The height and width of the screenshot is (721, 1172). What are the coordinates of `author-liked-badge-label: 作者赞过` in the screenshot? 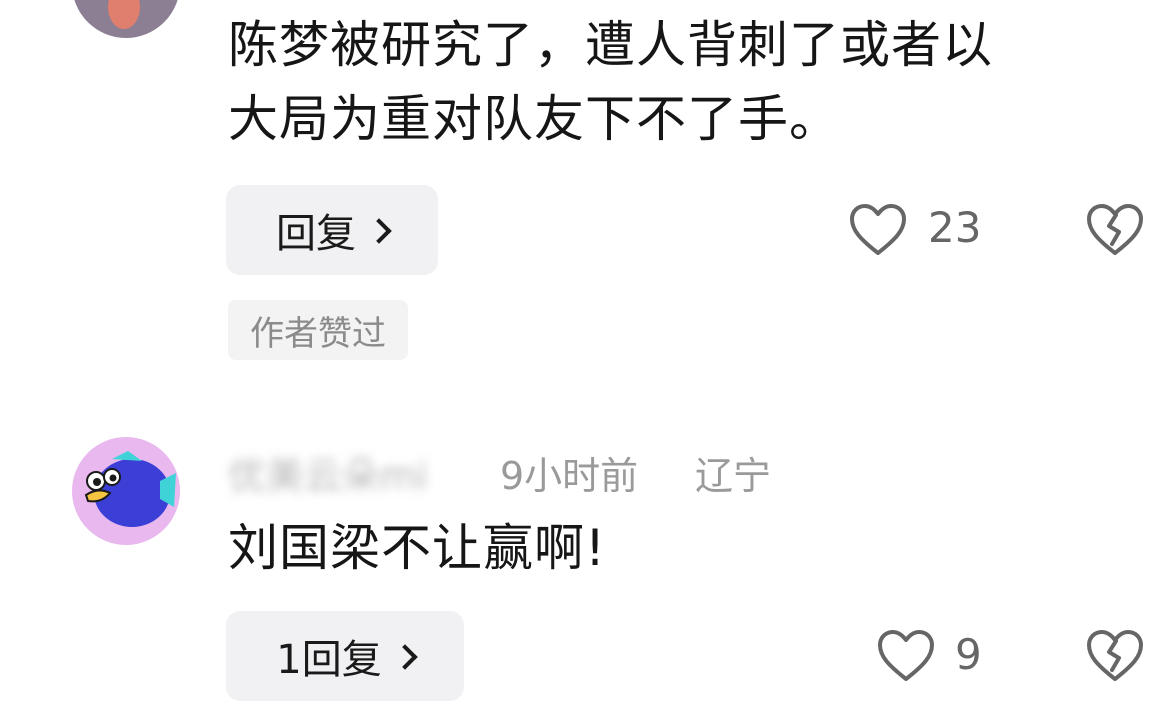 It's located at (318, 333).